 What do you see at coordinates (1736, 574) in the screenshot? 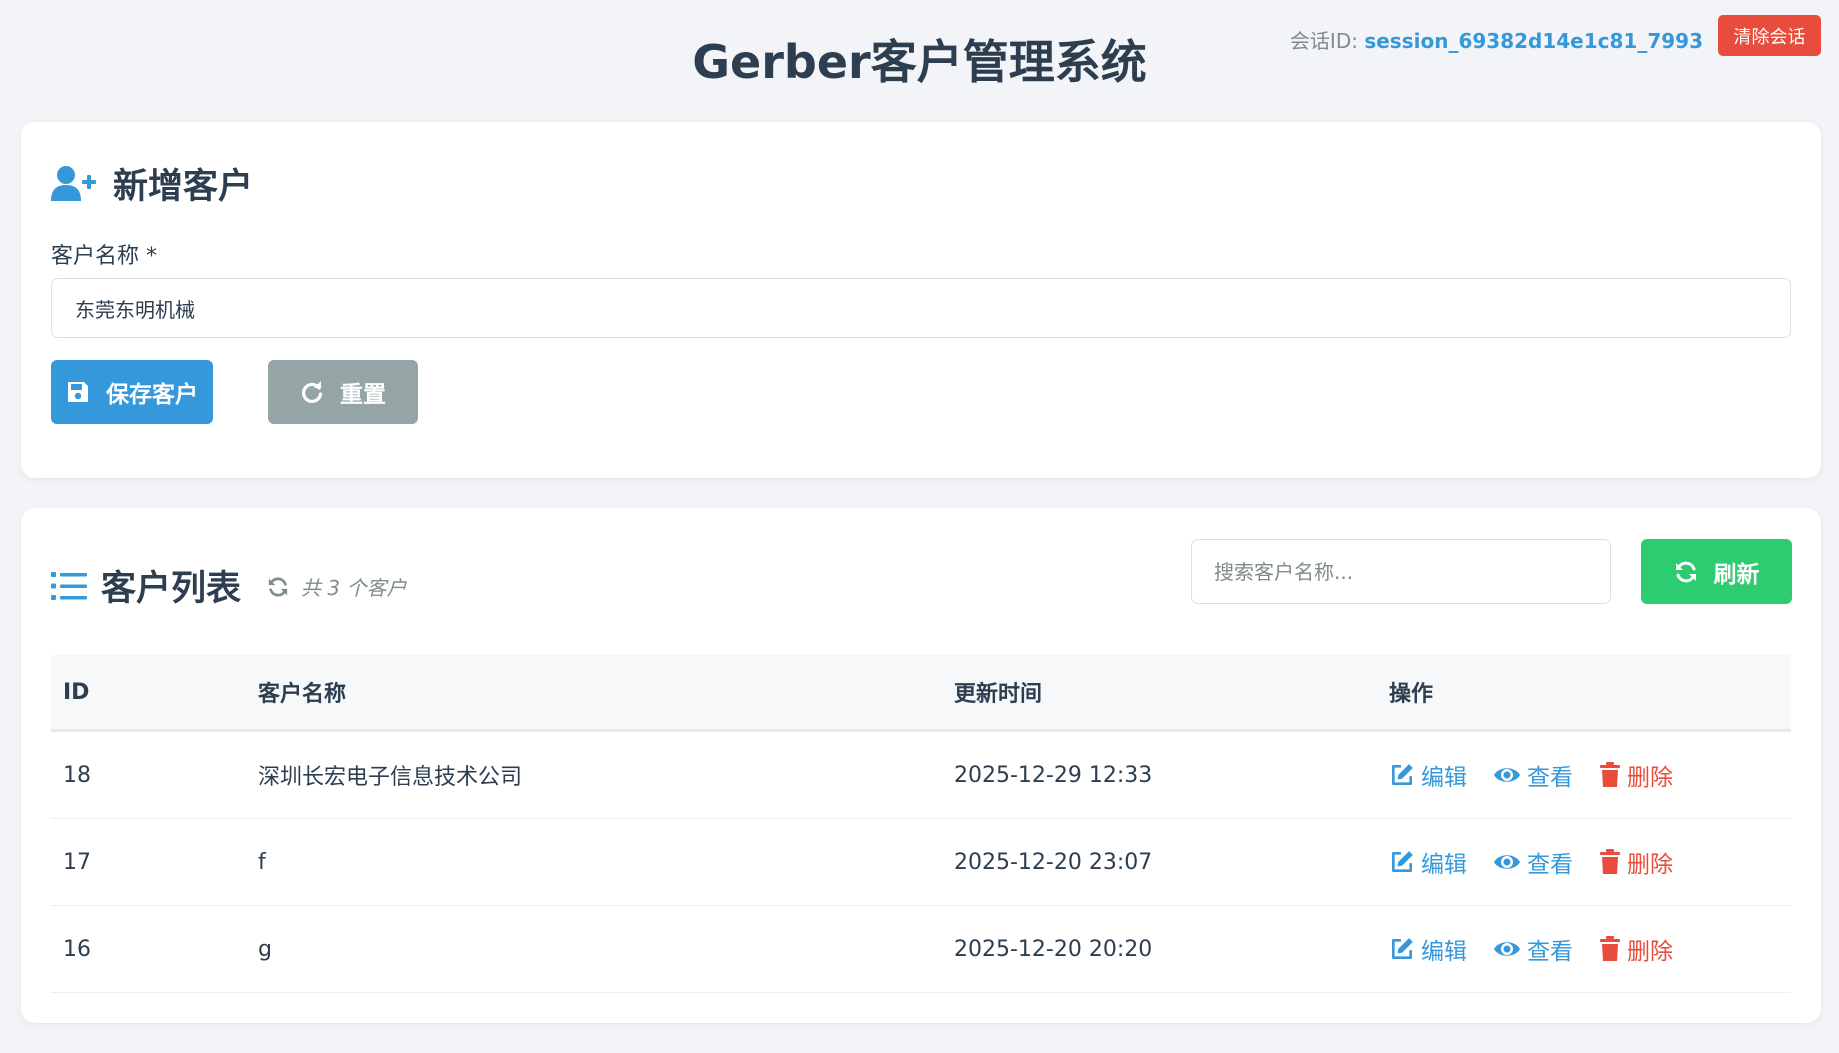
I see `refresh-label: 刷新` at bounding box center [1736, 574].